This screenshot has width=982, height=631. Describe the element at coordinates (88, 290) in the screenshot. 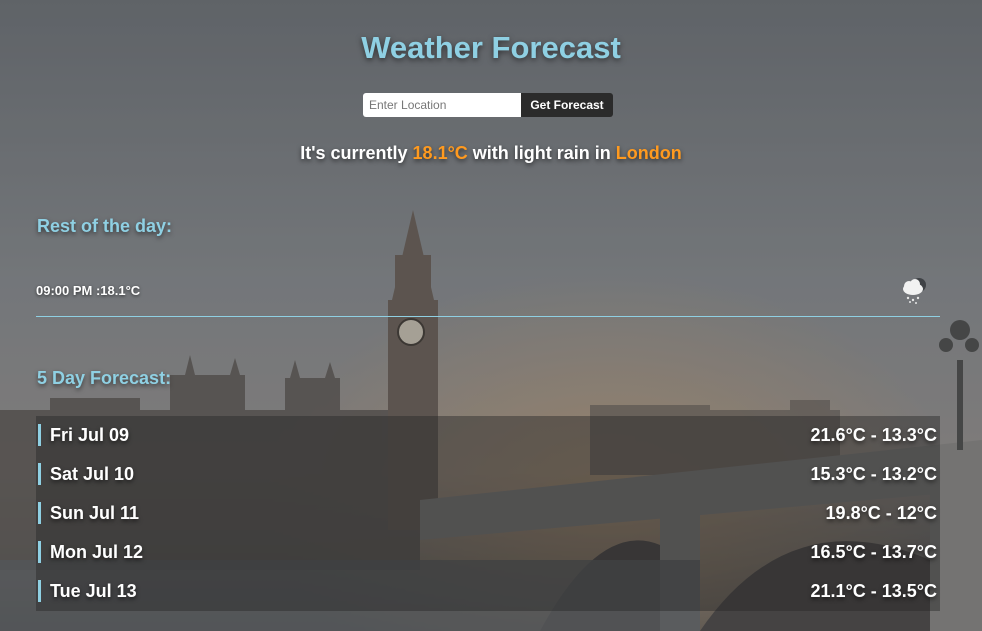

I see `hourly-item-text: 09:00 PM :18.1°C` at that location.